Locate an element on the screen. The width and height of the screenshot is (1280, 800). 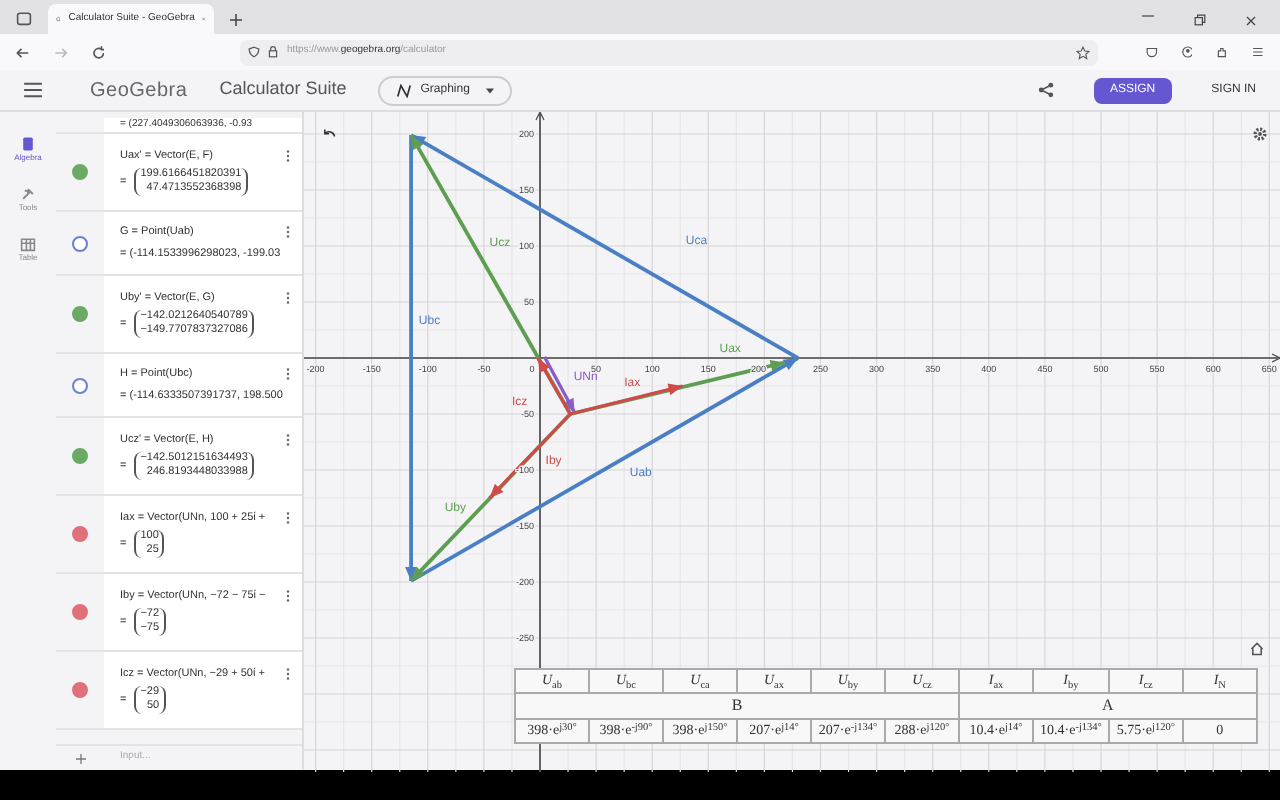
back-icon is located at coordinates (23, 52).